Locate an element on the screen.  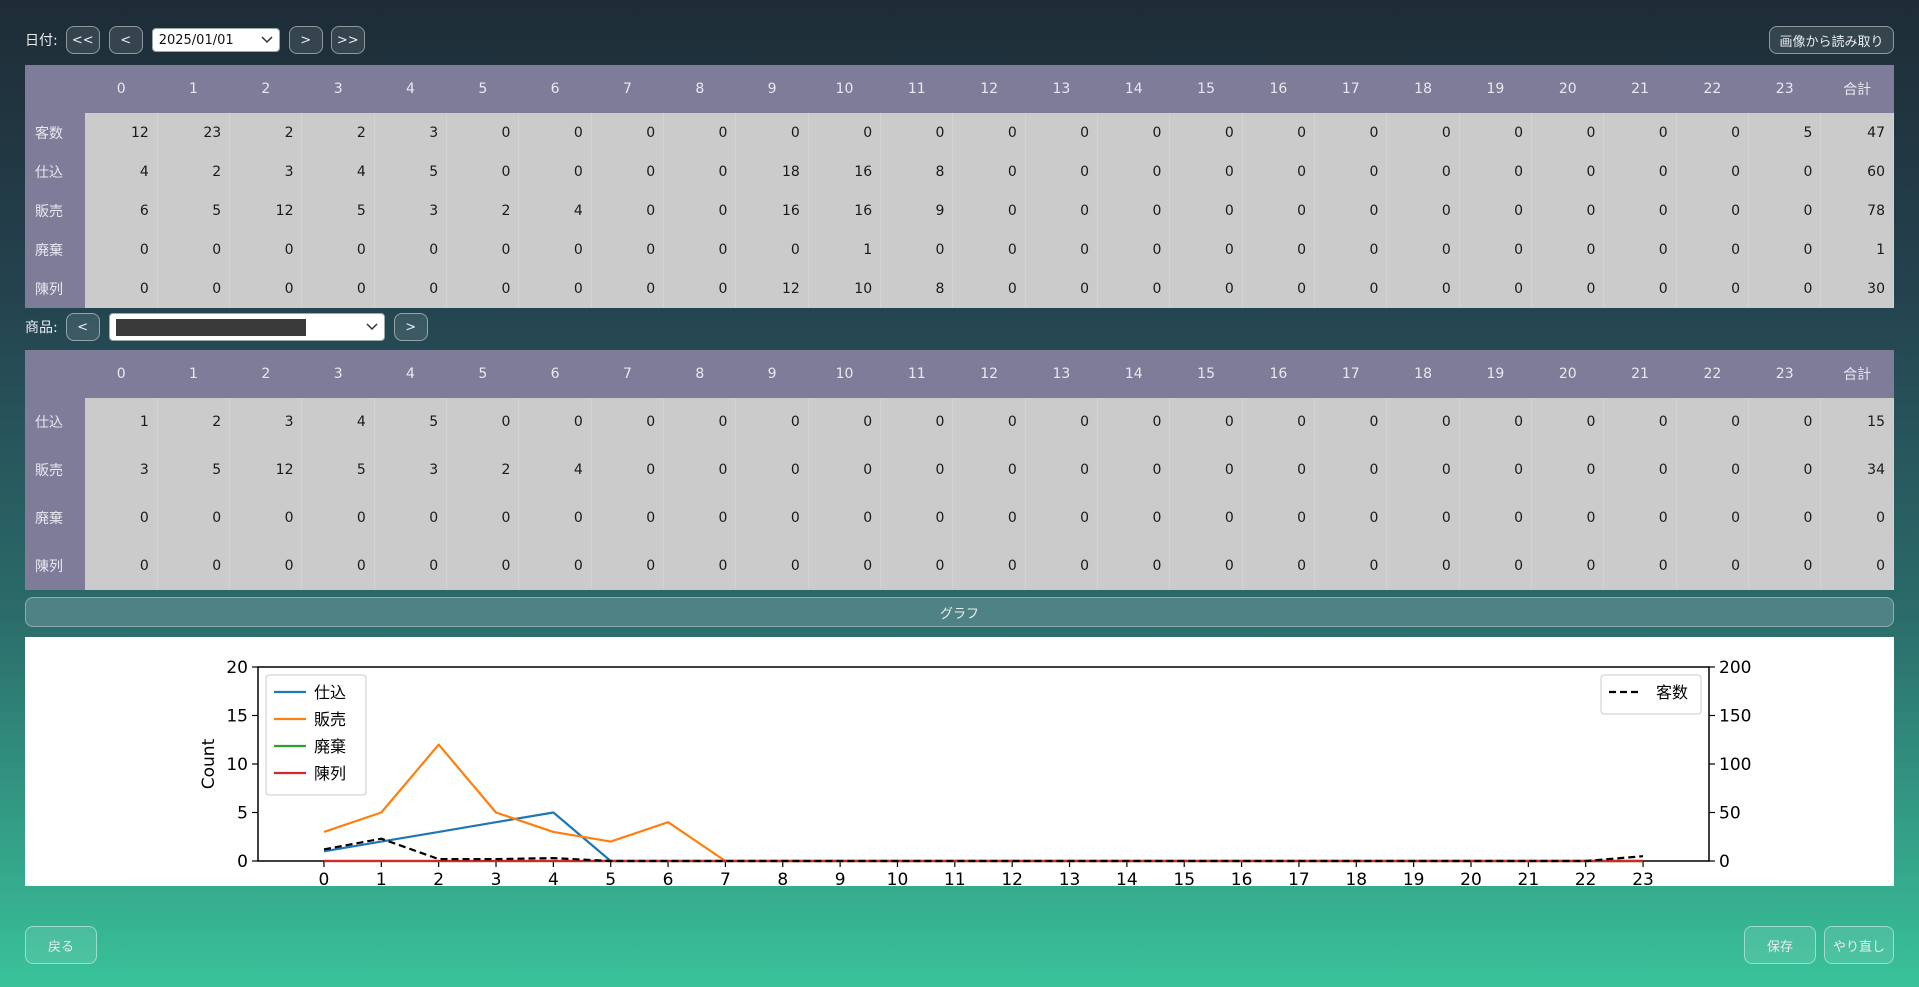
total-cell: 60 is located at coordinates (1857, 171).